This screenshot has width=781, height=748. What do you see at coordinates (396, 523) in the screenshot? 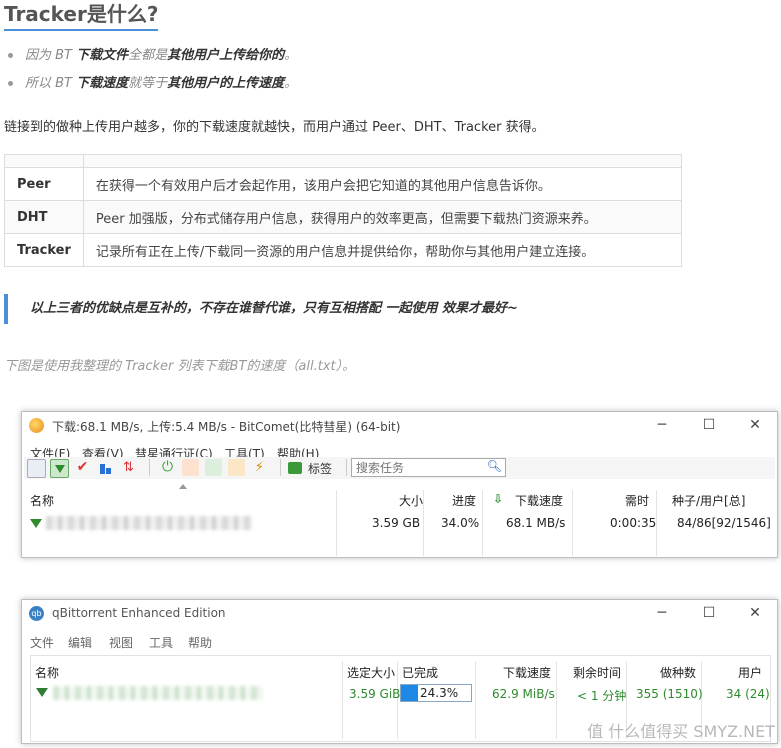
I see `cell-size: 3.59 GB` at bounding box center [396, 523].